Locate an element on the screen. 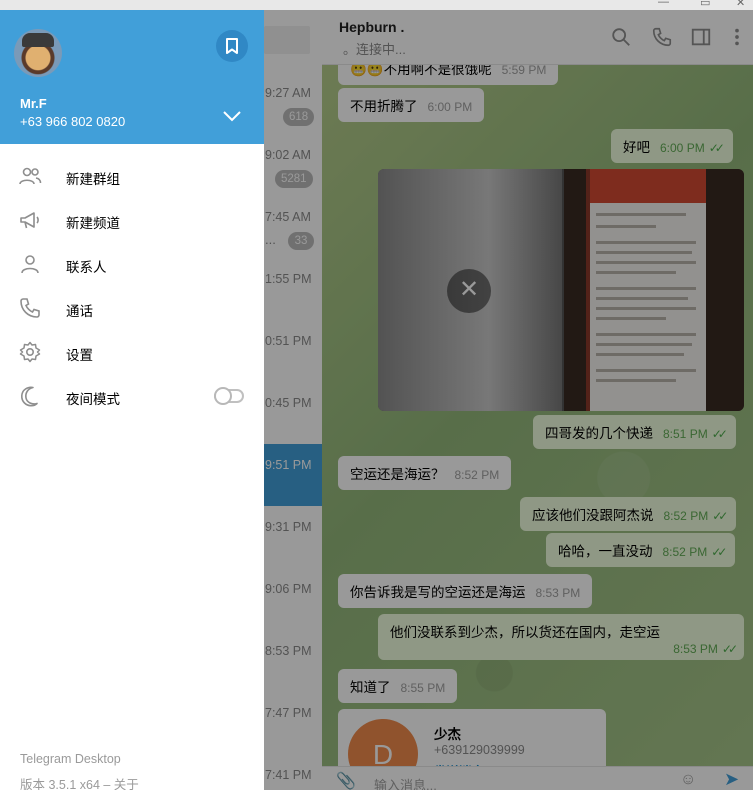  user-name: Mr.F is located at coordinates (33, 103).